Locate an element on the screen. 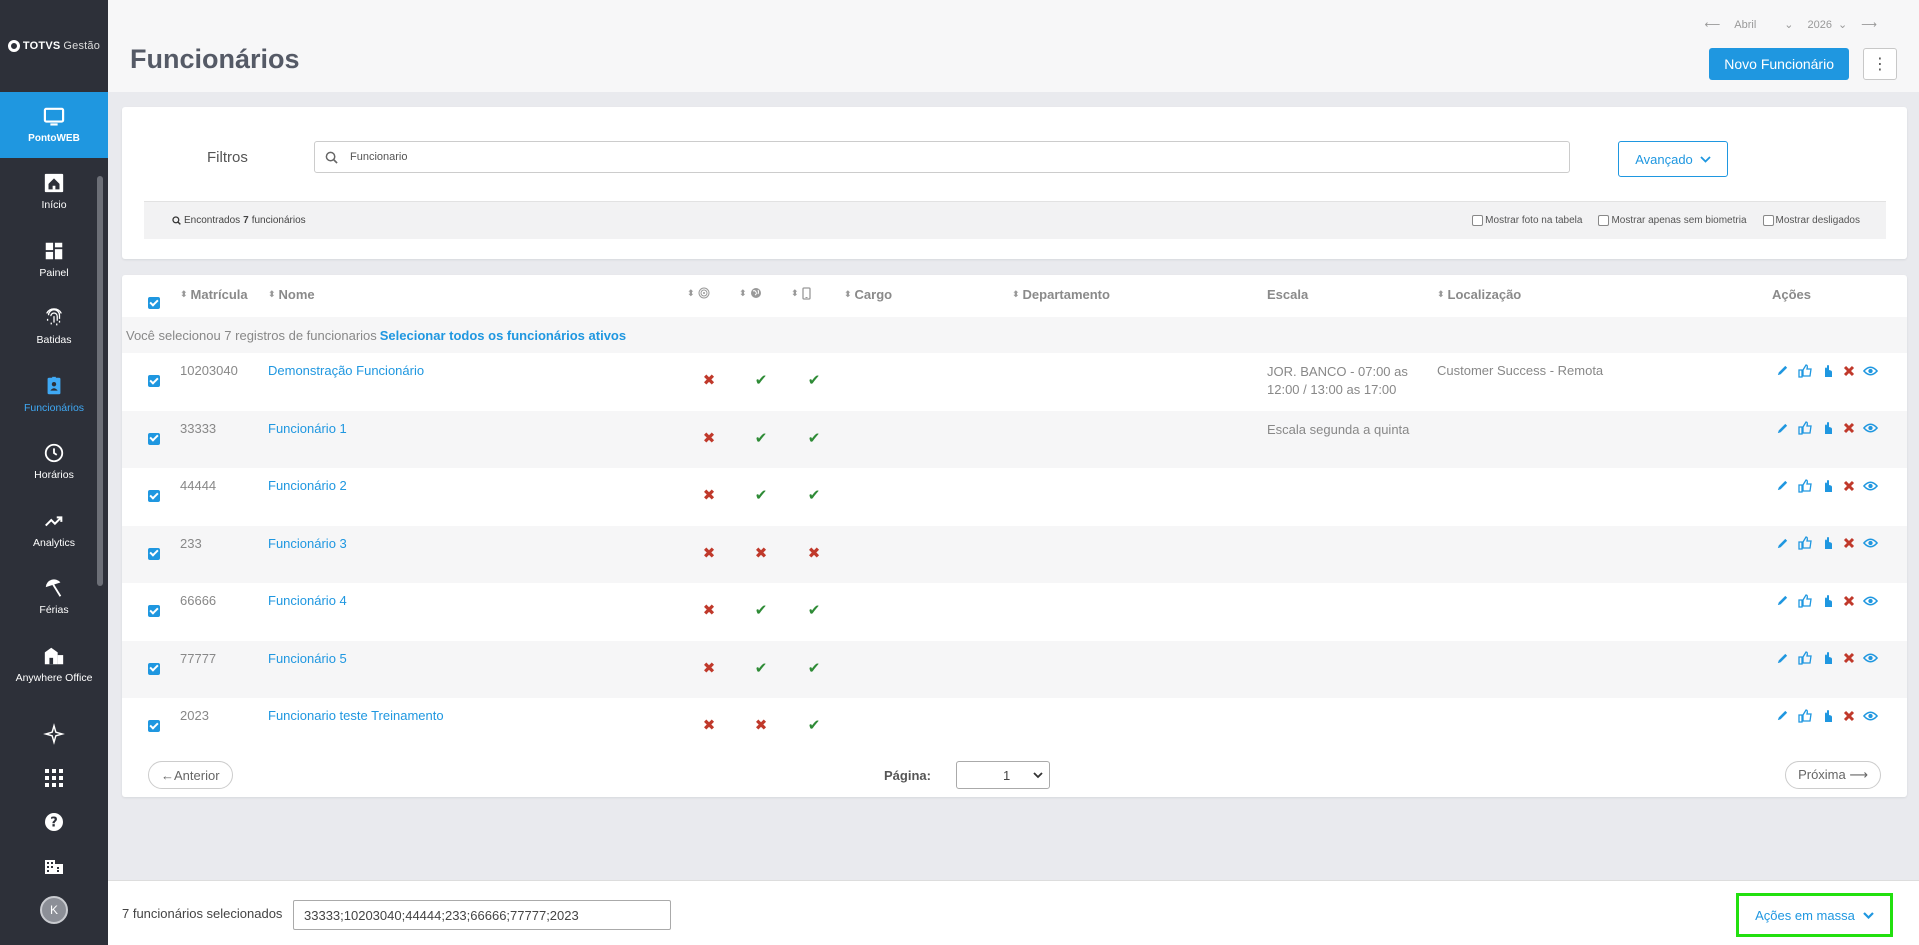  sidebar-item-batidas: Batidas is located at coordinates (54, 327).